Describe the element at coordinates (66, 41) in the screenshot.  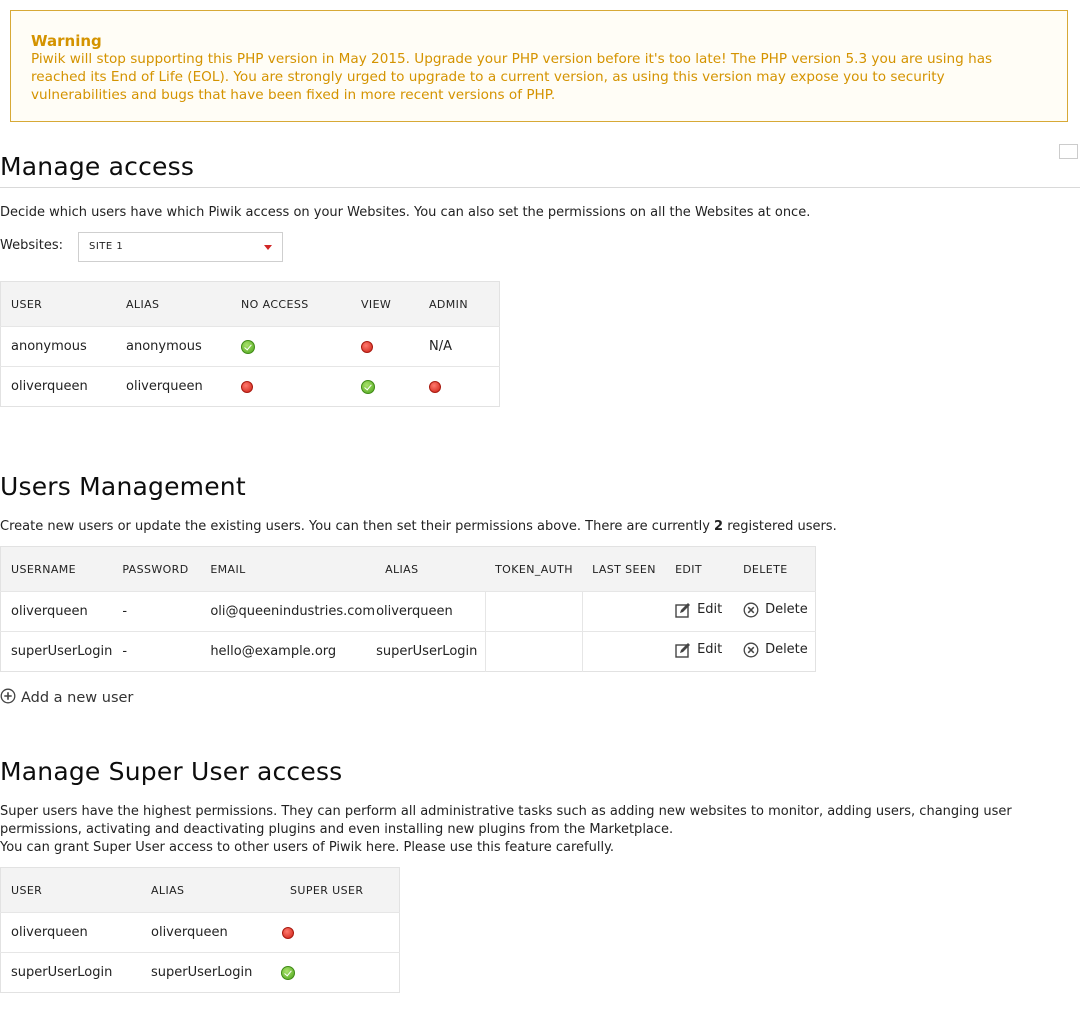
I see `warning-title: Warning` at that location.